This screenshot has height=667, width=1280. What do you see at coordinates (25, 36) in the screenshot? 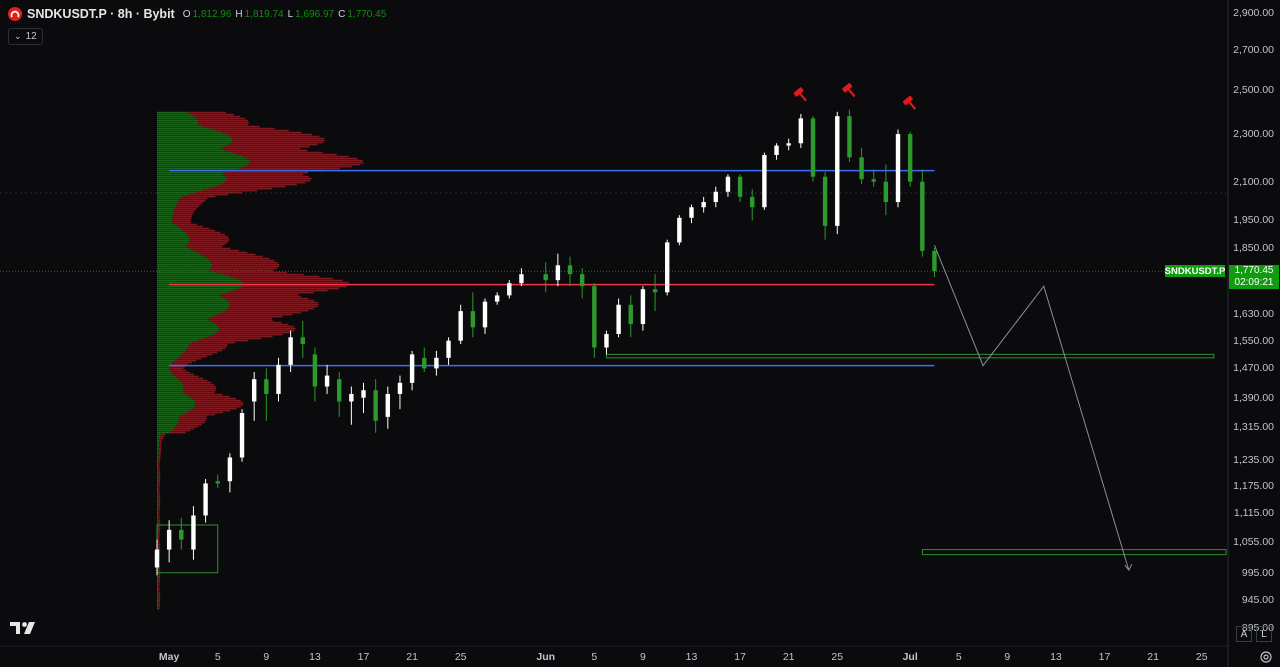
I see `indicators-toggle: ⌄ 12` at bounding box center [25, 36].